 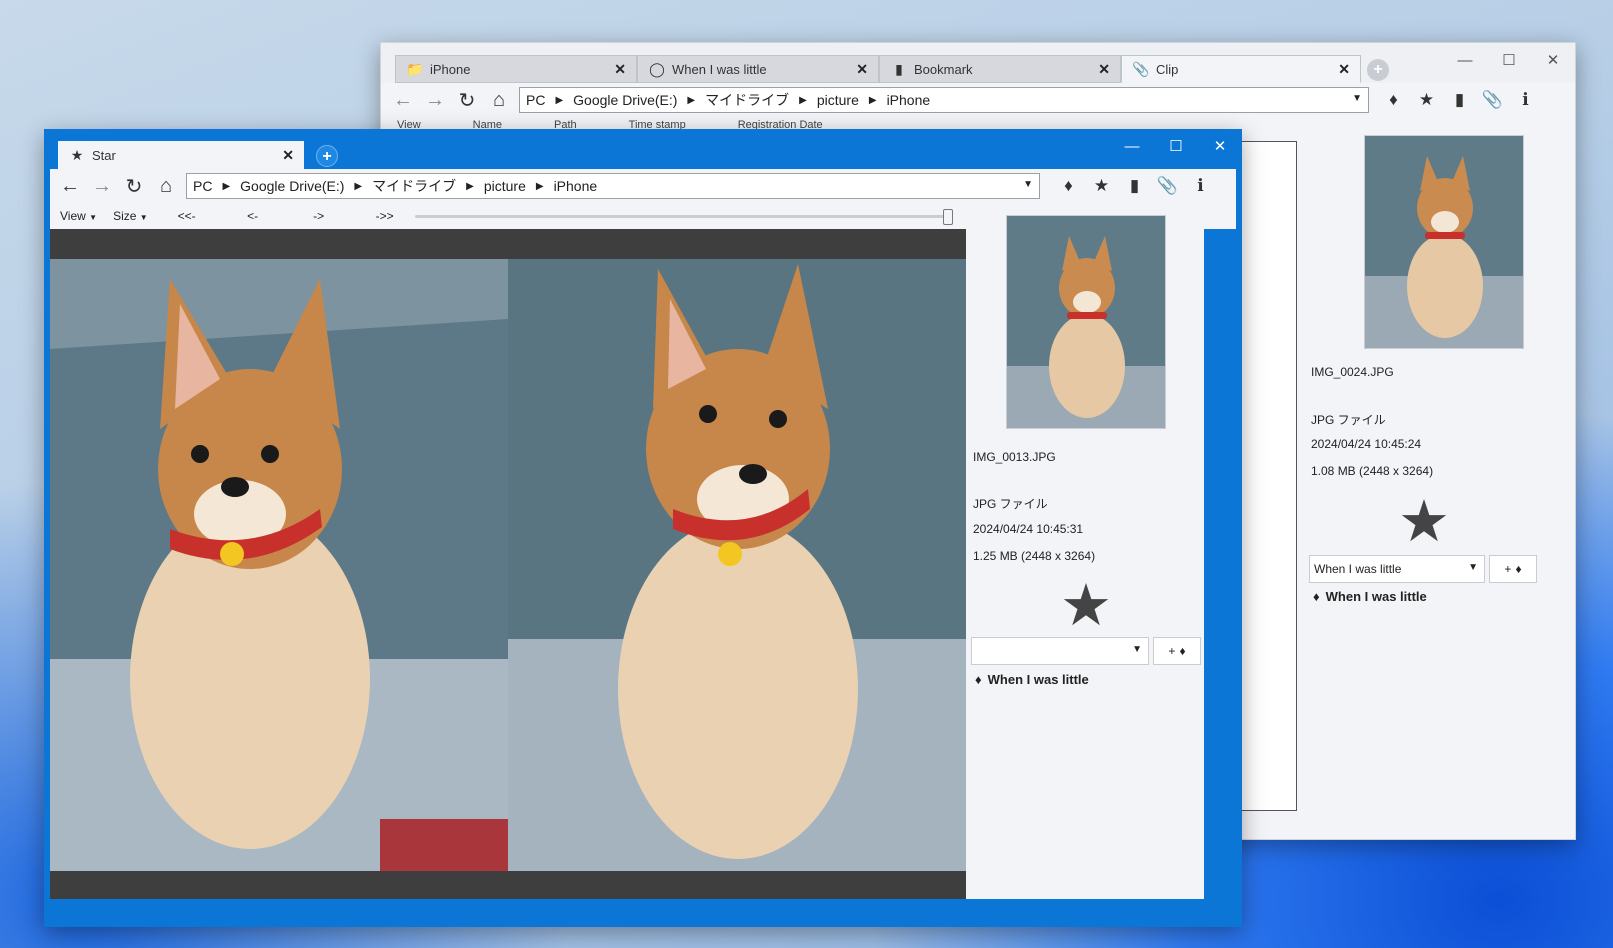 I want to click on back-thumbnail, so click(x=1444, y=242).